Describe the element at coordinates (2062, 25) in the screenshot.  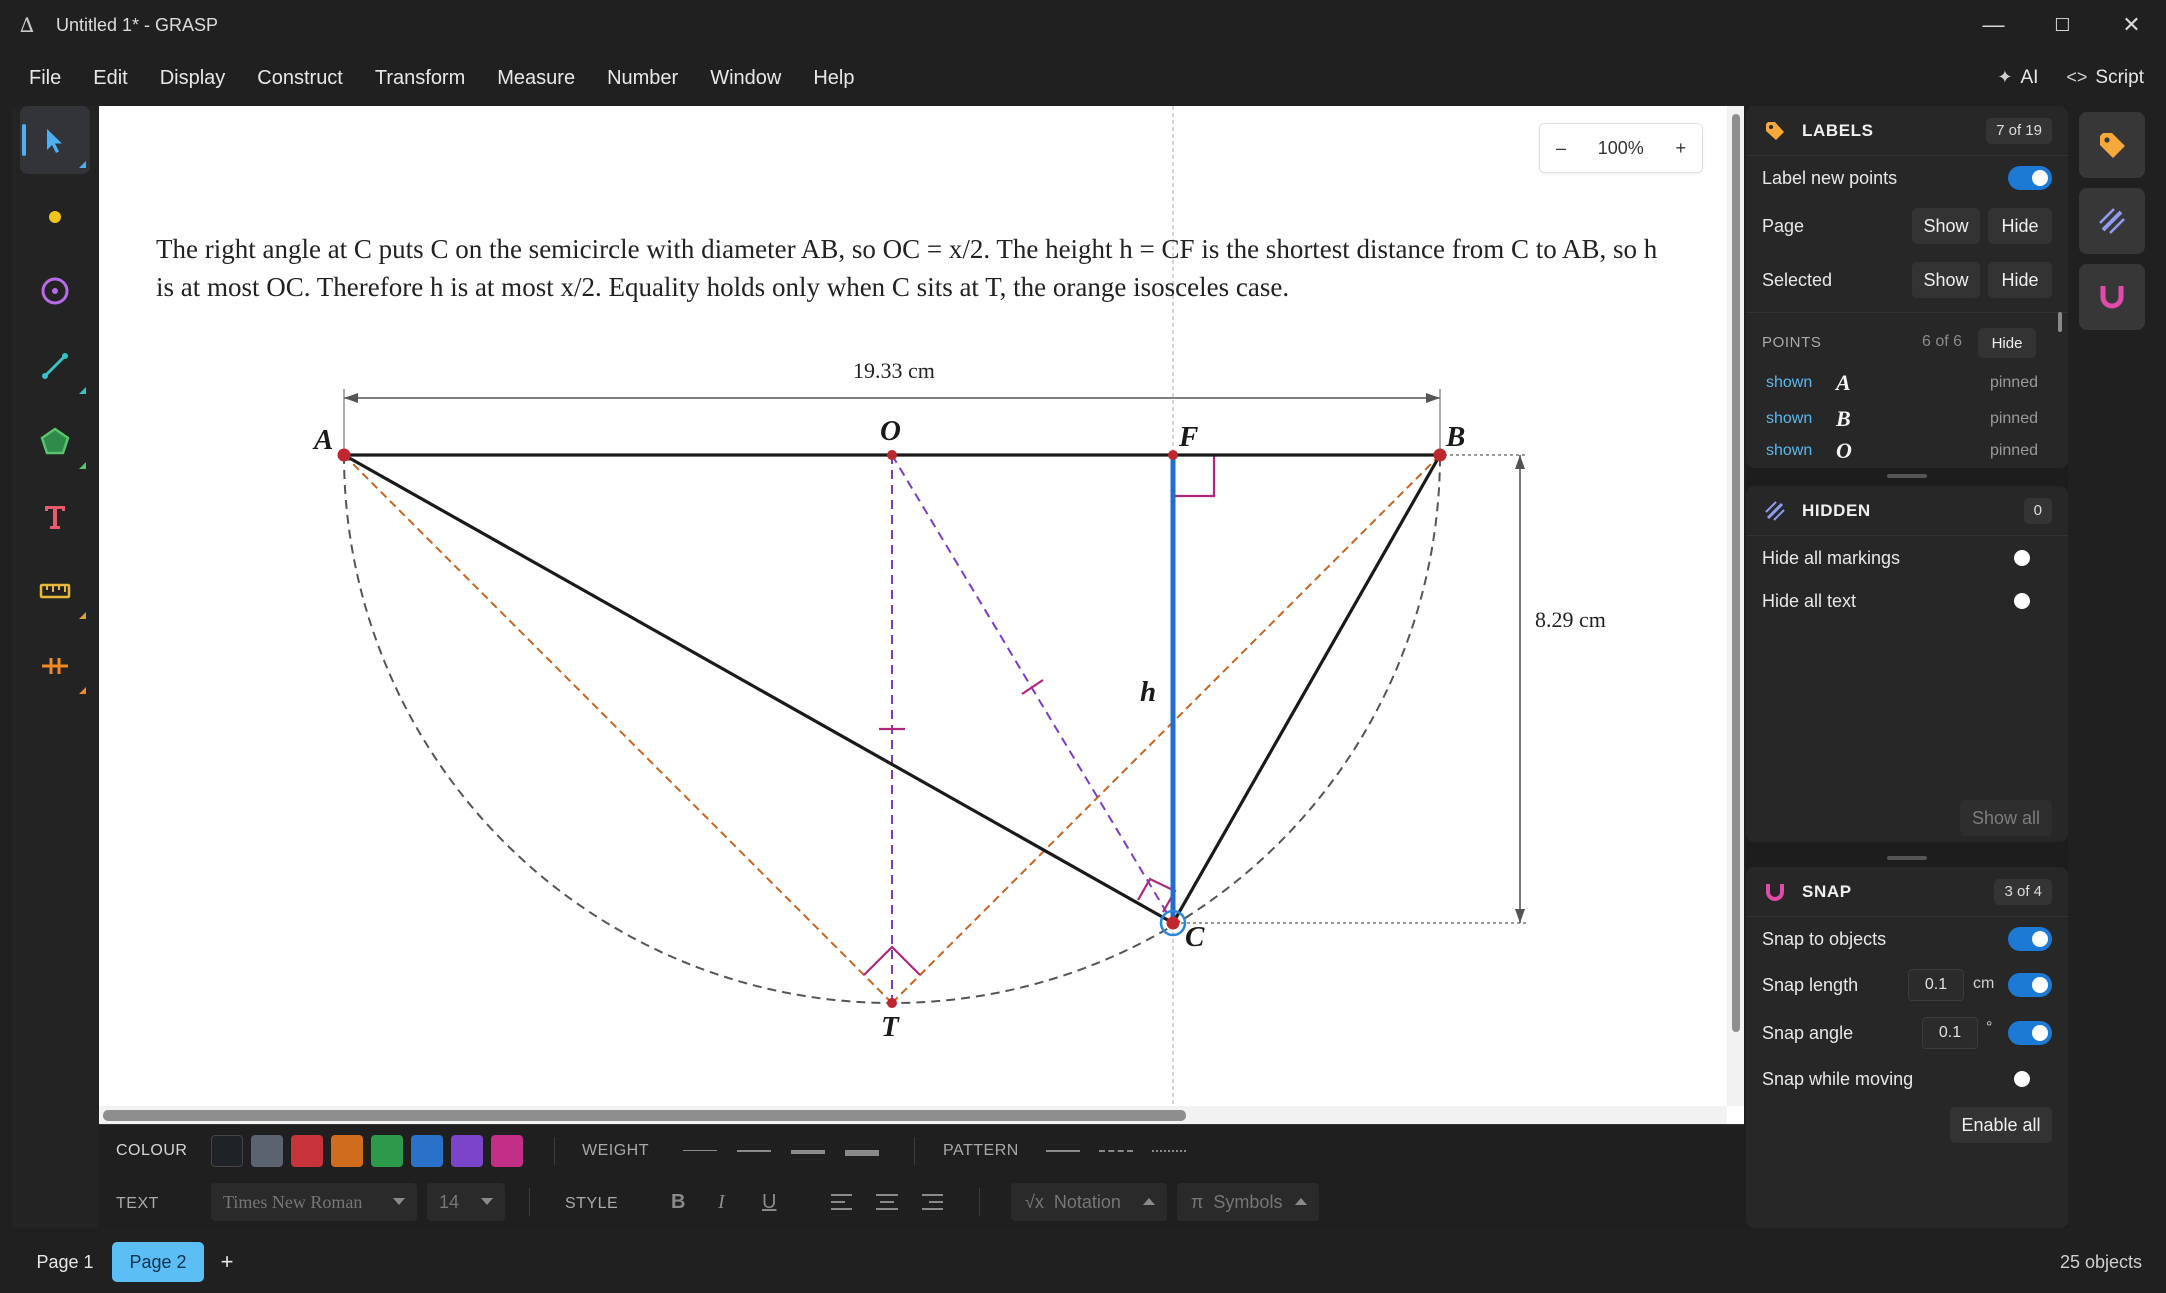
I see `maximize-button: ☐` at that location.